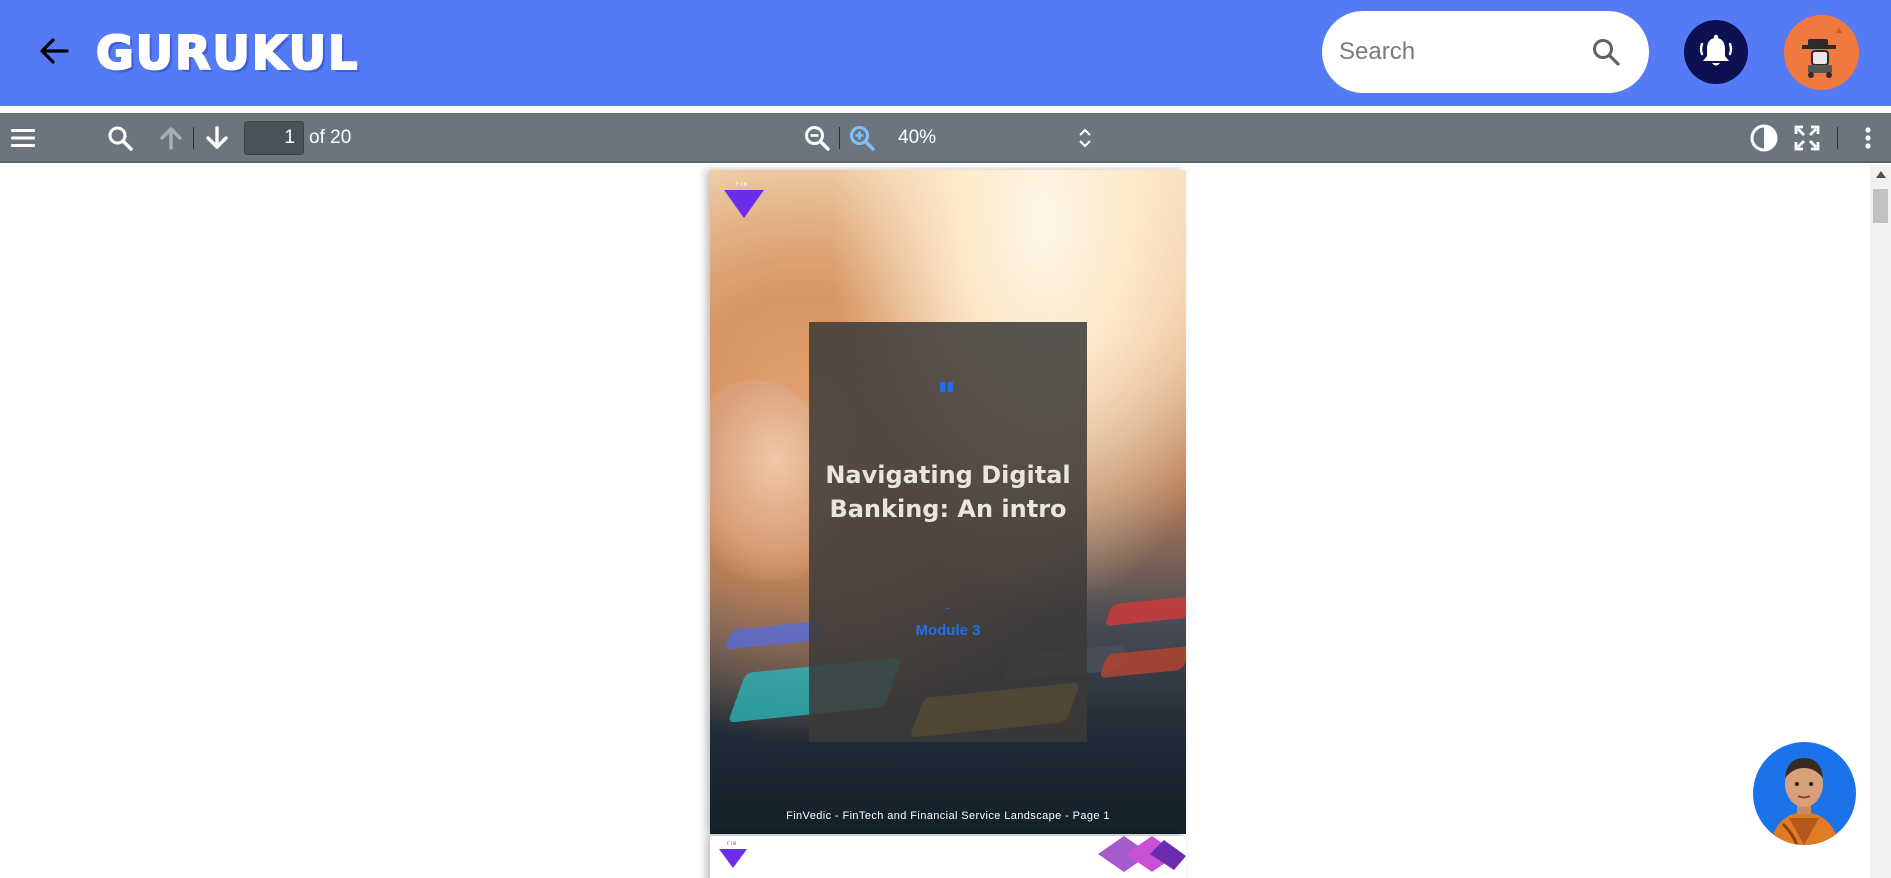  What do you see at coordinates (948, 492) in the screenshot?
I see `document-title: Navigating Digital Banking: An intro` at bounding box center [948, 492].